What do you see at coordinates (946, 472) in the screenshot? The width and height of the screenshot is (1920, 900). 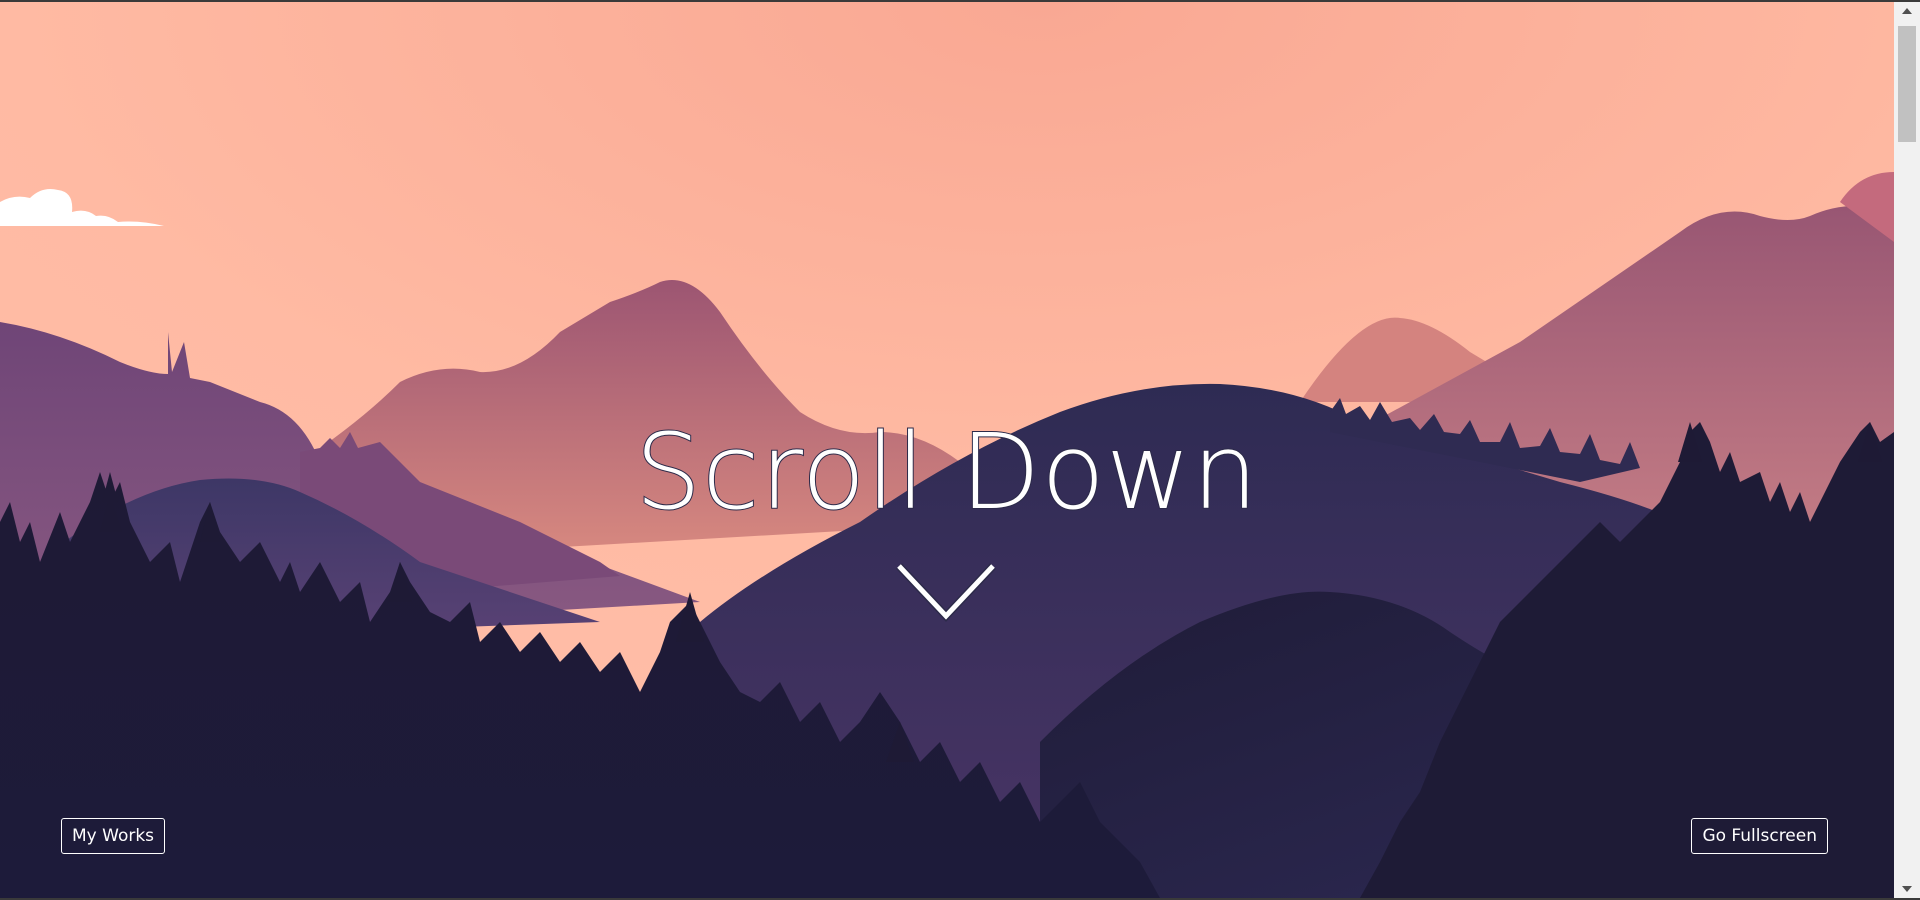 I see `hero-title: Scroll Down` at bounding box center [946, 472].